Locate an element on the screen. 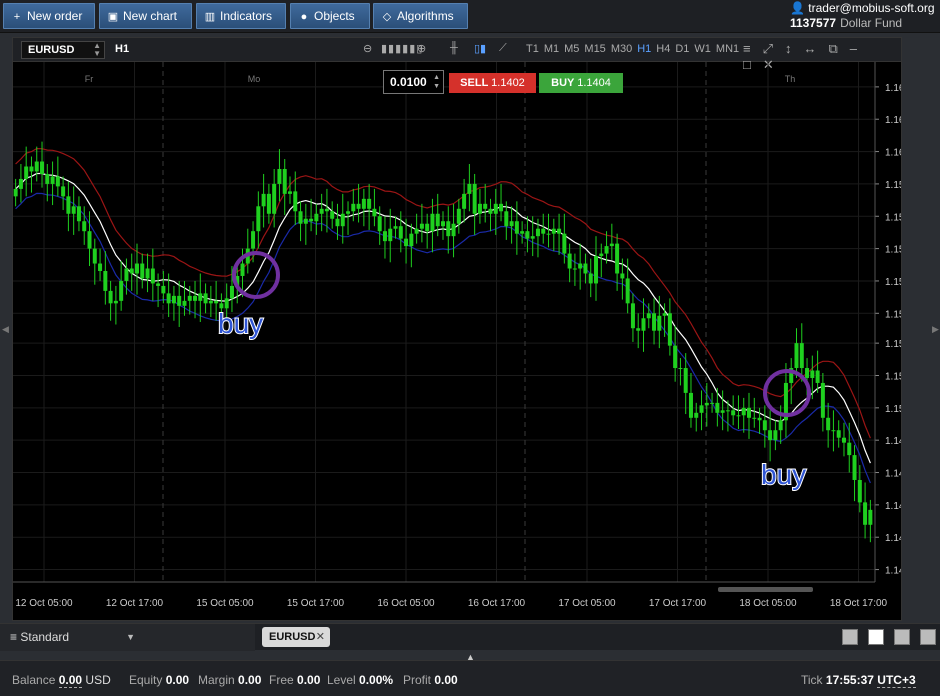 The width and height of the screenshot is (940, 696). y-tick-label: 1.1491 is located at coordinates (893, 441).